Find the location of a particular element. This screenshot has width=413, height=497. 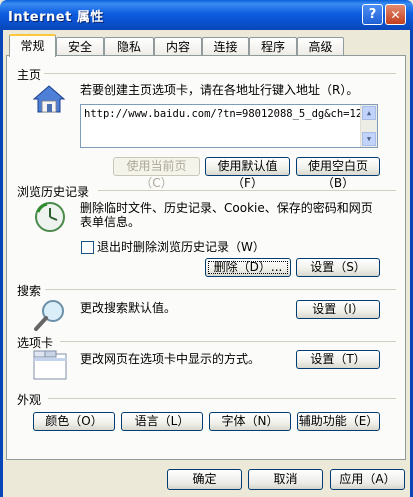

title-bar: Internet 属性 ? ✕ is located at coordinates (206, 15).